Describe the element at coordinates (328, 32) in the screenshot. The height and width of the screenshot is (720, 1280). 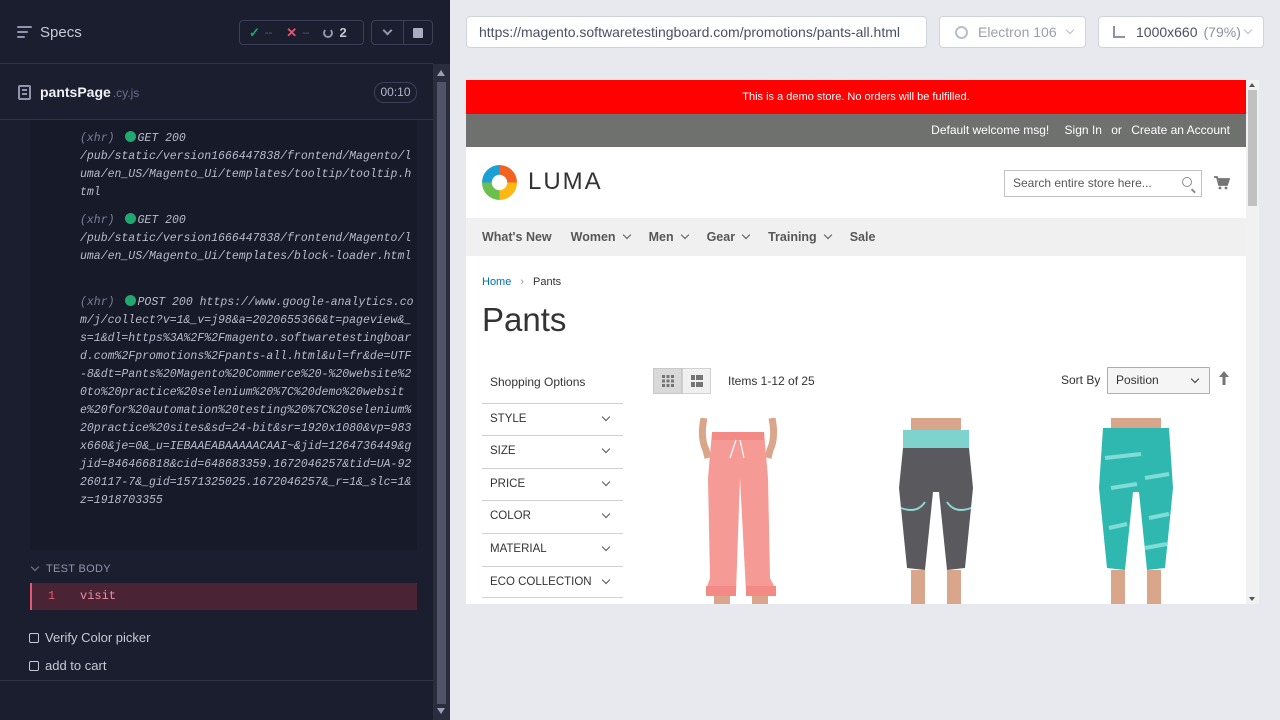
I see `pending-spinner-icon` at that location.